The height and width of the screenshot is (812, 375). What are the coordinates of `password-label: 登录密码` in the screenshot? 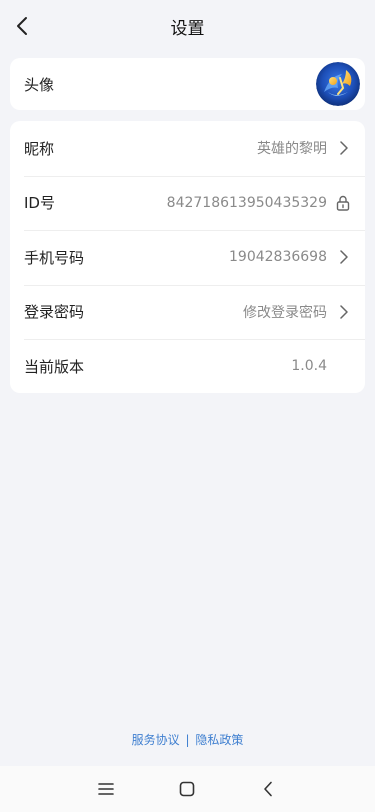 It's located at (54, 312).